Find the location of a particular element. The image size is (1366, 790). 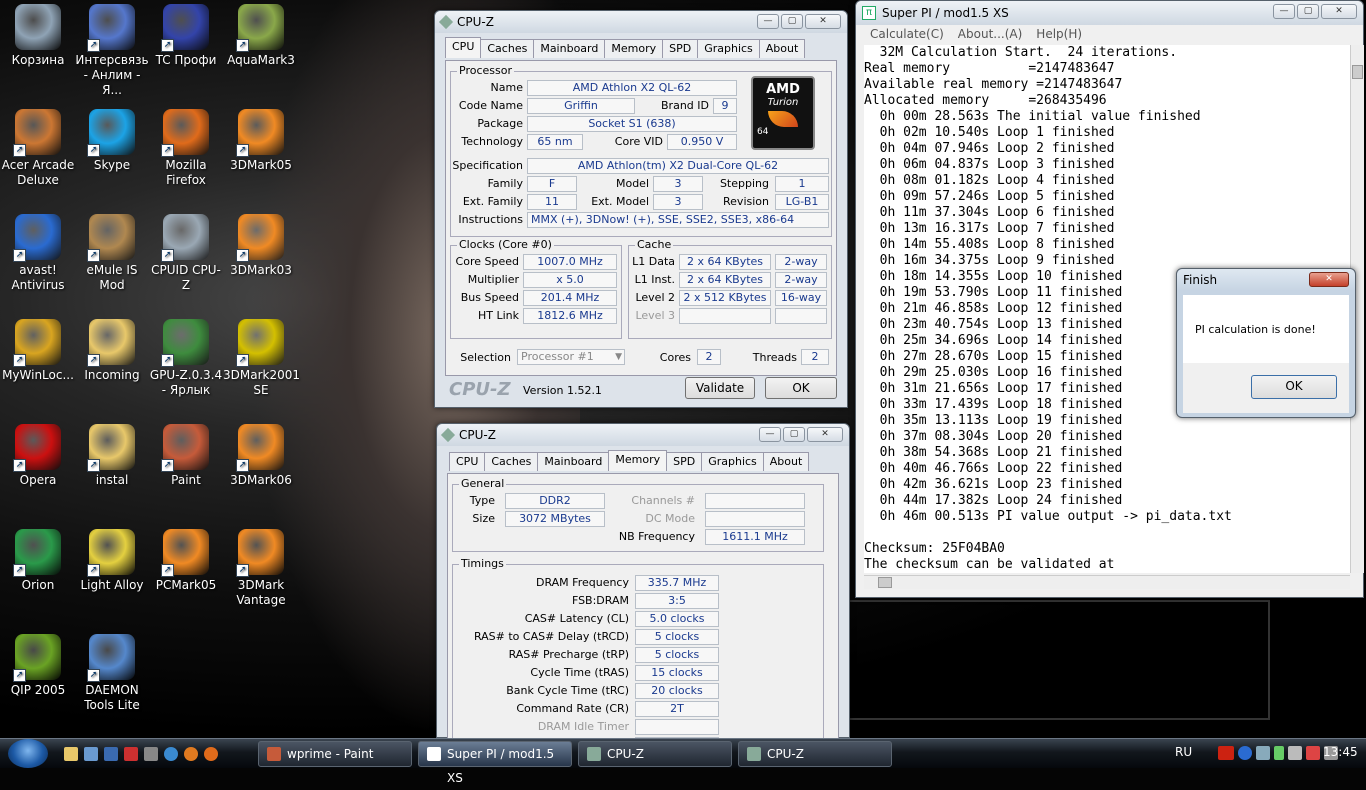

daemon-icon is located at coordinates (131, 754).